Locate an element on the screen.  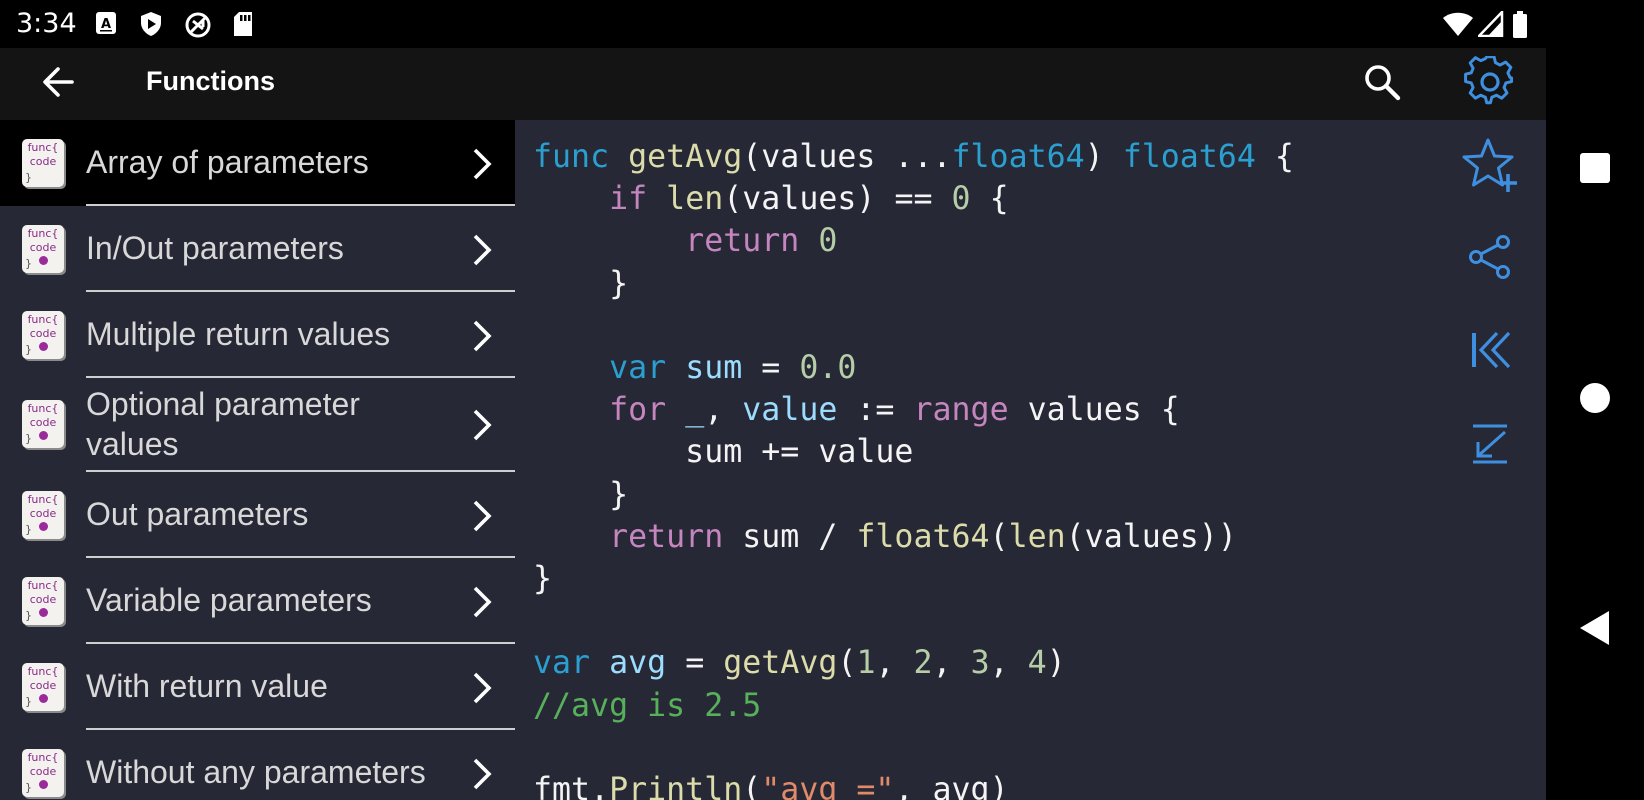
code-line: //avg is 2.5 is located at coordinates (647, 705).